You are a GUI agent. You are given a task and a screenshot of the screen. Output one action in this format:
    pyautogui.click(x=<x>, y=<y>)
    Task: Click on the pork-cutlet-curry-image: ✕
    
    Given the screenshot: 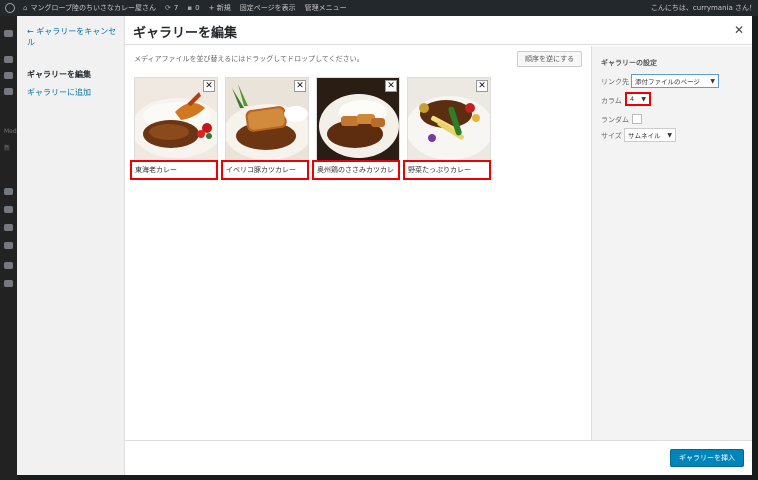 What is the action you would take?
    pyautogui.click(x=267, y=119)
    